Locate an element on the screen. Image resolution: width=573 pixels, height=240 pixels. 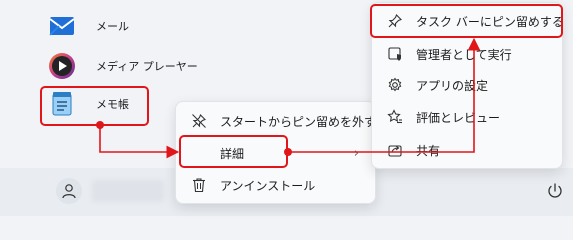
highlight-notepad-app is located at coordinates (94, 106).